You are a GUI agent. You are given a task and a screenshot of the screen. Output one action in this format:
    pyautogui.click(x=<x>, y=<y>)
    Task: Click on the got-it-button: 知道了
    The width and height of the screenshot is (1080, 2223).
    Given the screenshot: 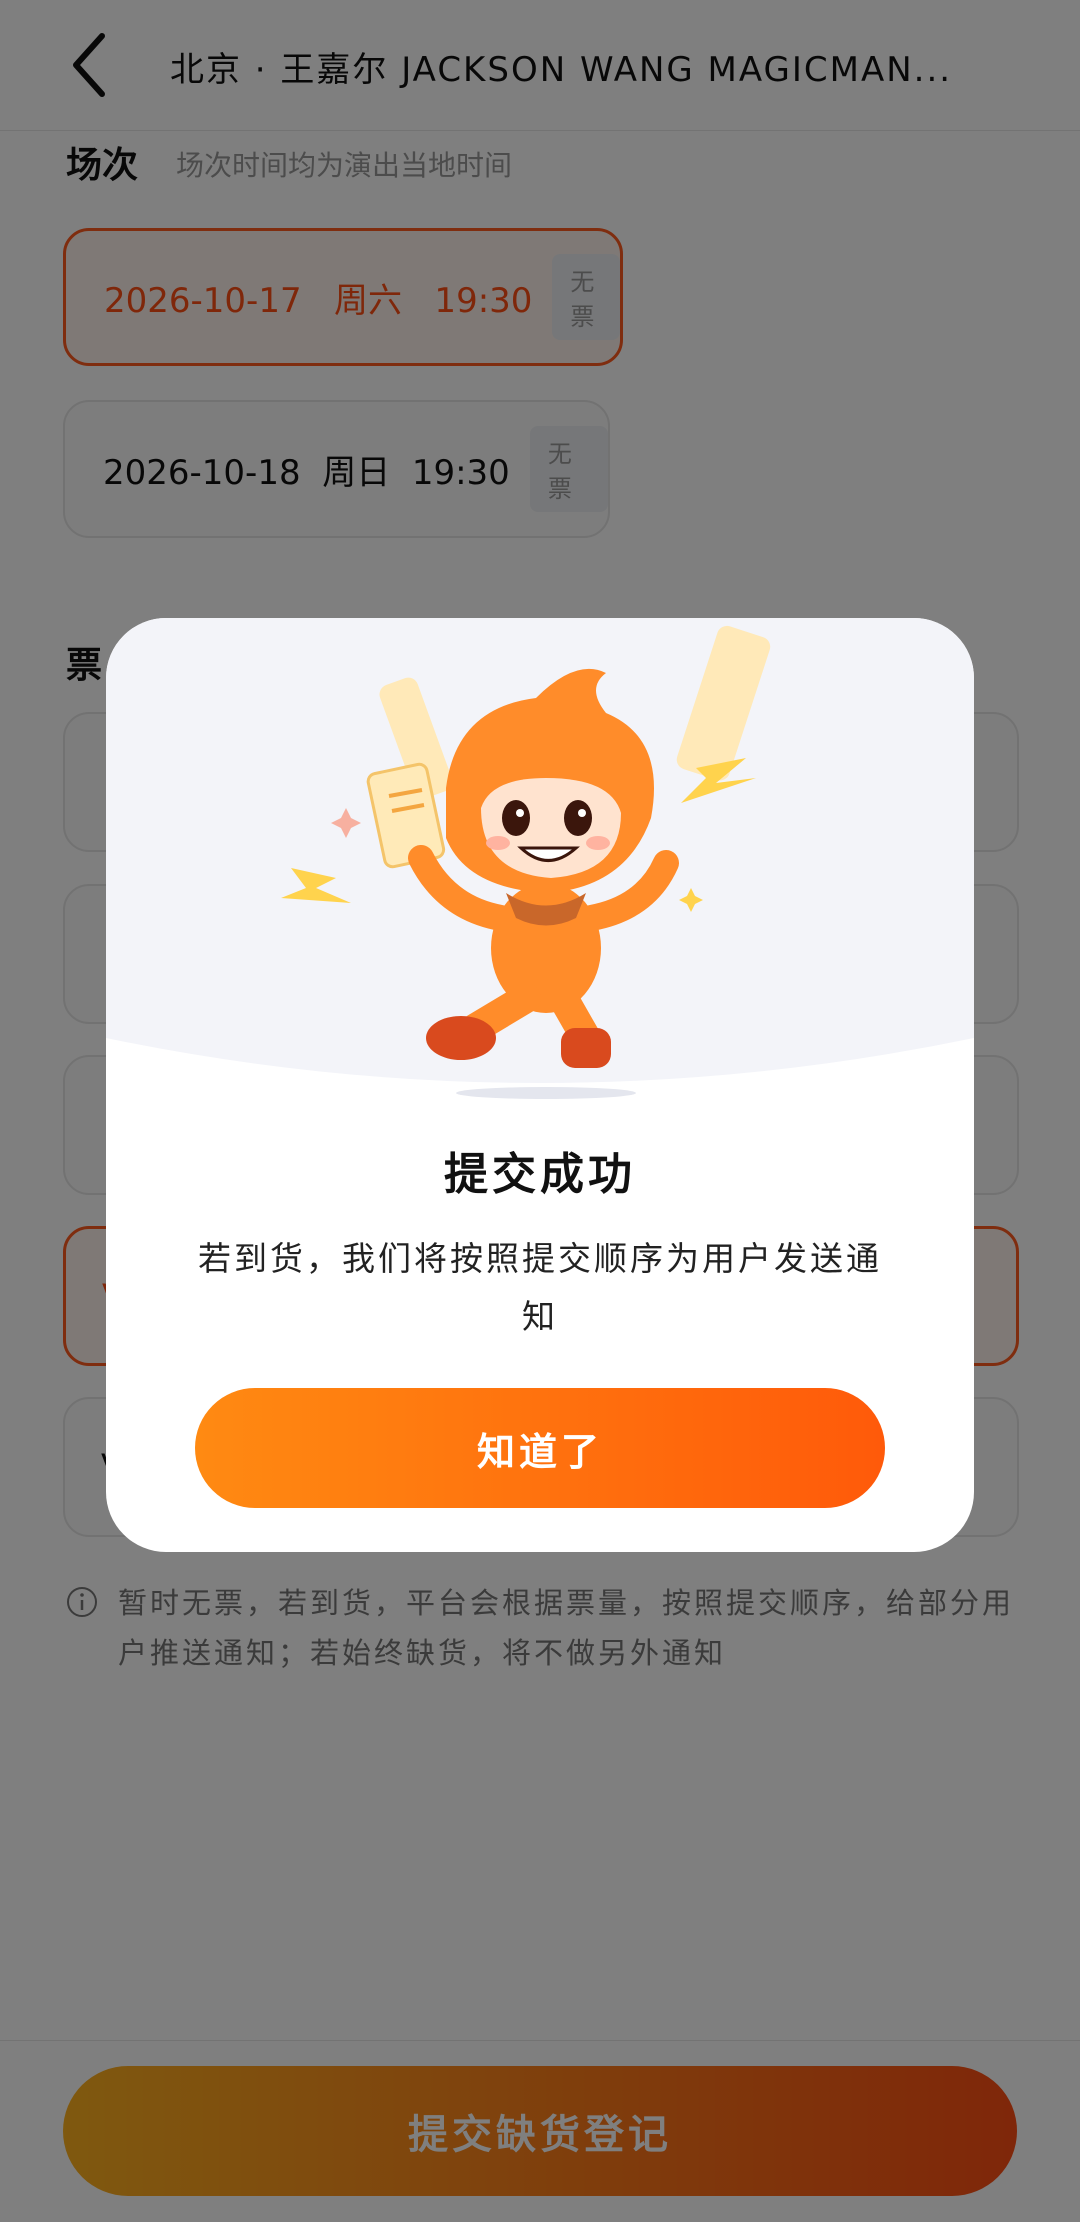 What is the action you would take?
    pyautogui.click(x=540, y=1448)
    